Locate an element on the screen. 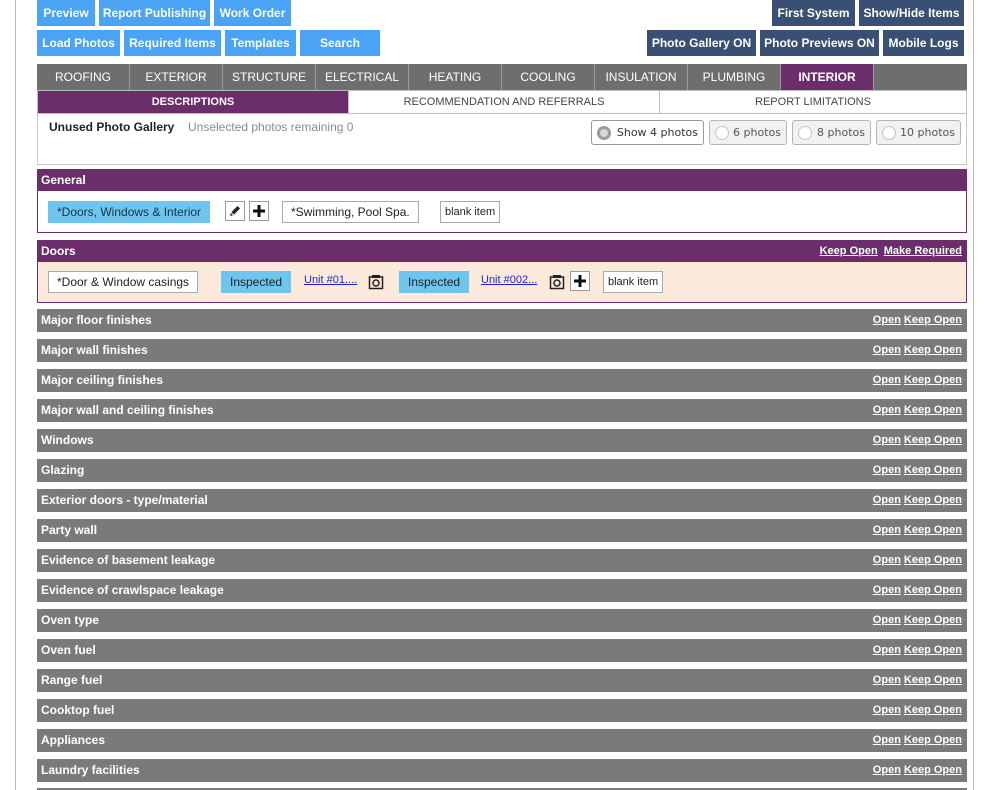  first-system-button: First System is located at coordinates (813, 13).